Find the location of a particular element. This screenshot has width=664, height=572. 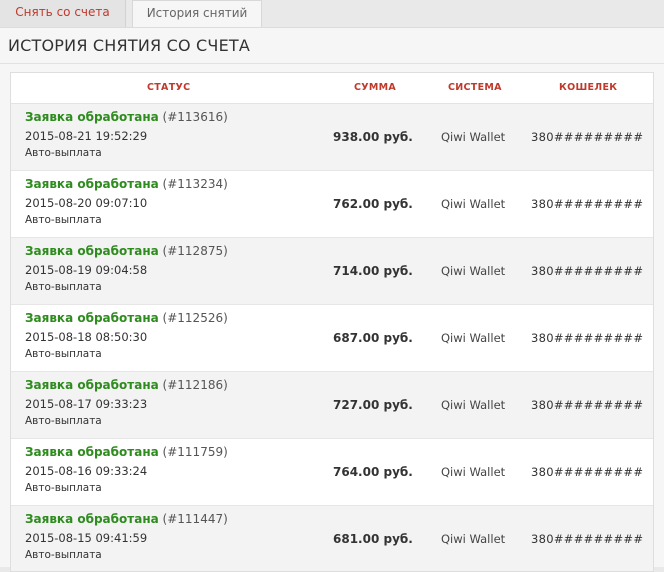

request-date: 2015-08-15 09:41:59 is located at coordinates (86, 538).